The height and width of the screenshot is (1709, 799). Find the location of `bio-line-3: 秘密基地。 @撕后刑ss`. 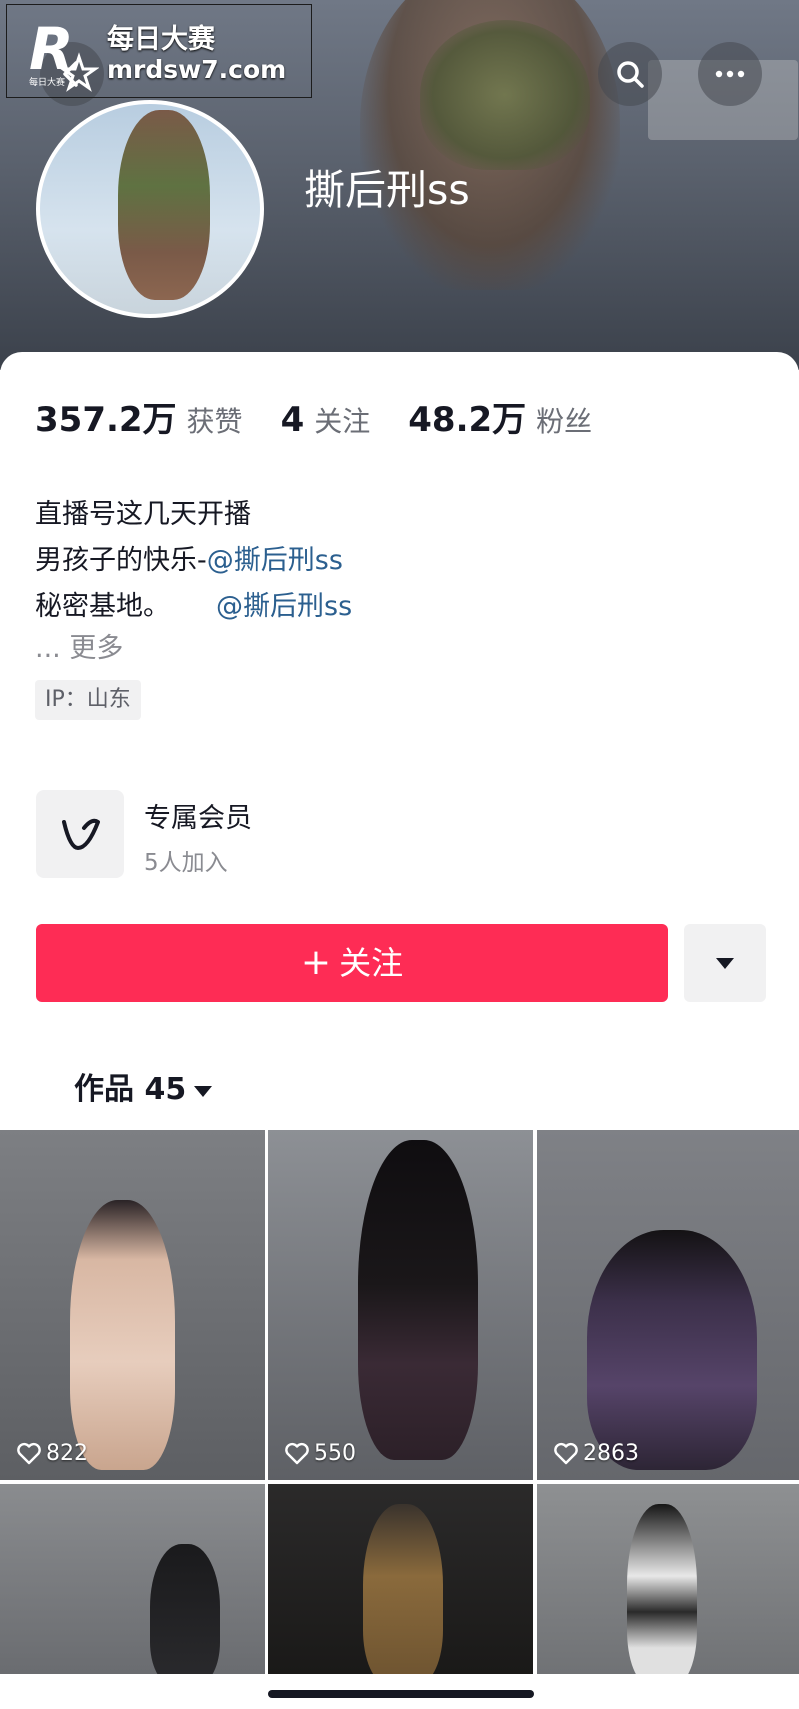

bio-line-3: 秘密基地。 @撕后刑ss is located at coordinates (193, 603).